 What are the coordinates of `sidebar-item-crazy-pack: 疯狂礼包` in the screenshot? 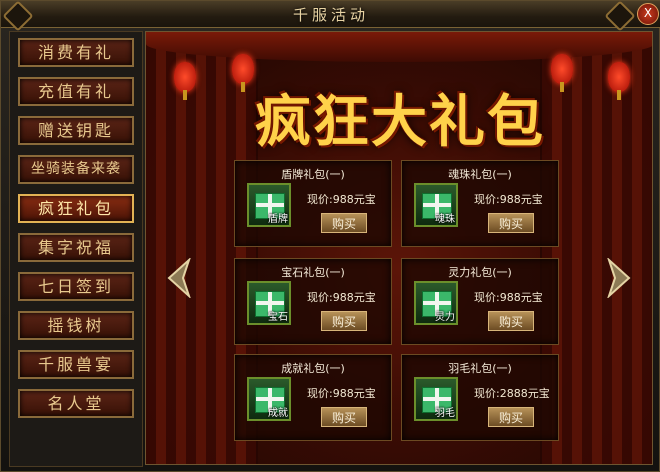 It's located at (76, 208).